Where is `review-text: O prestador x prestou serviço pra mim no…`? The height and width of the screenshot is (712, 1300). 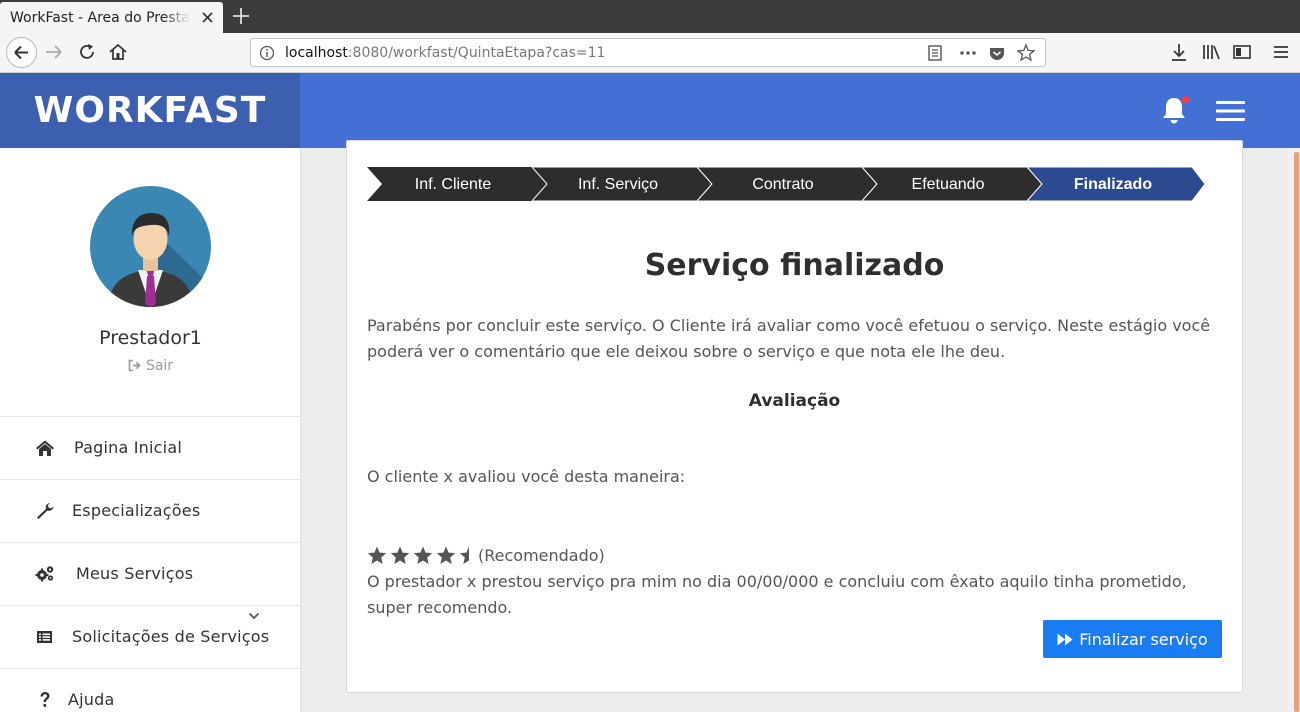 review-text: O prestador x prestou serviço pra mim no… is located at coordinates (777, 594).